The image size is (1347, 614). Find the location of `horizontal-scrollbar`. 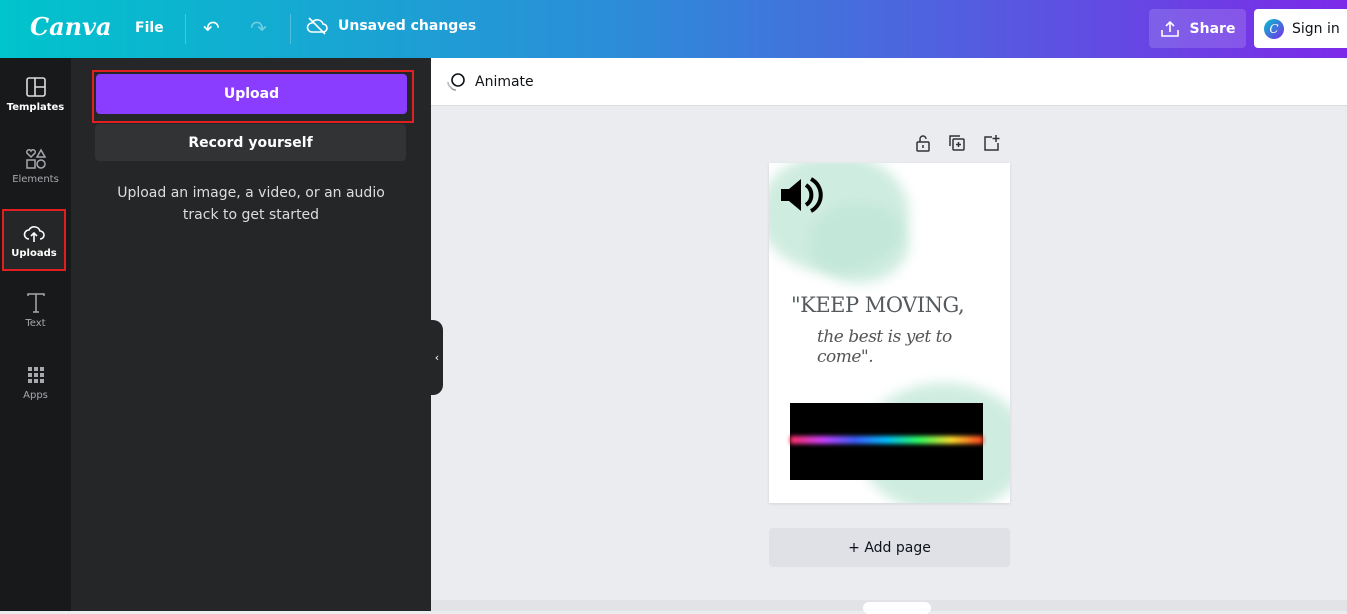

horizontal-scrollbar is located at coordinates (889, 607).